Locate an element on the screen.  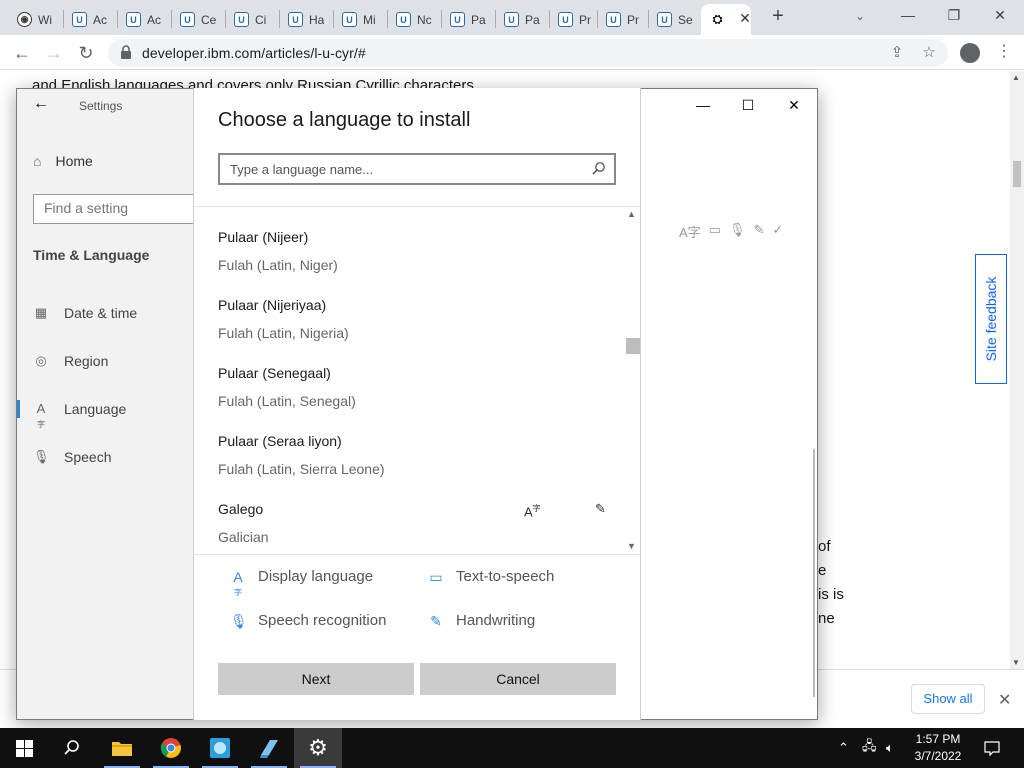
site-feedback-button: Site feedback is located at coordinates (991, 319).